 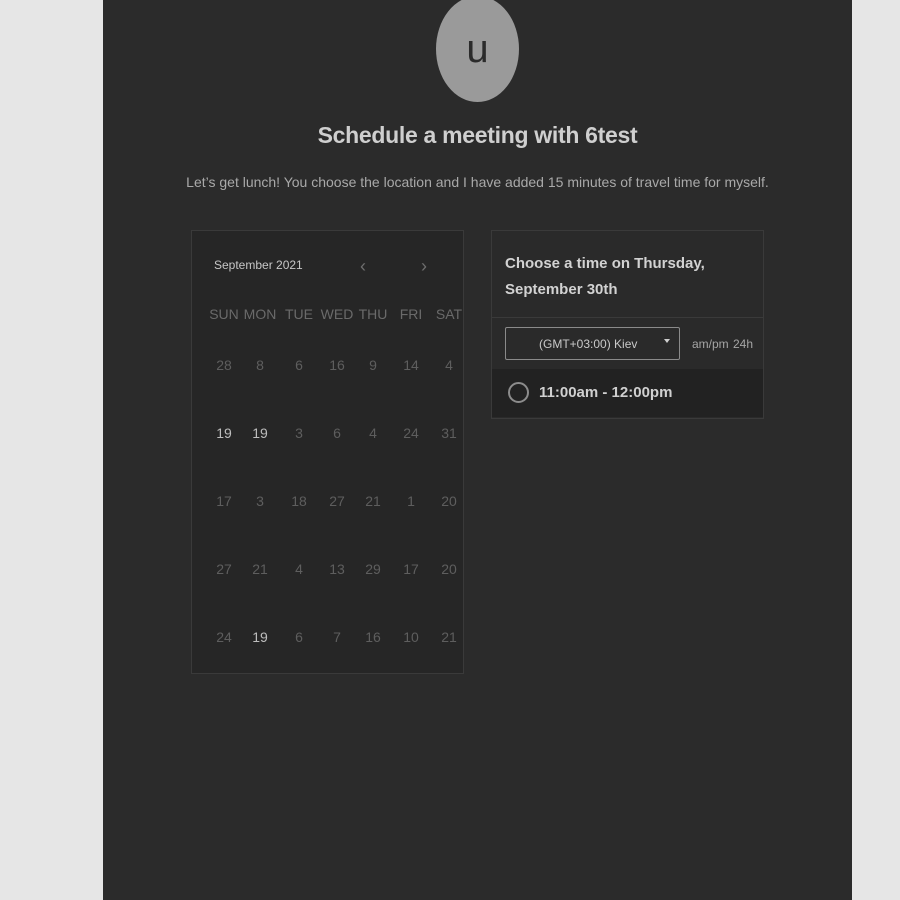 I want to click on calendar-day: 13, so click(x=337, y=569).